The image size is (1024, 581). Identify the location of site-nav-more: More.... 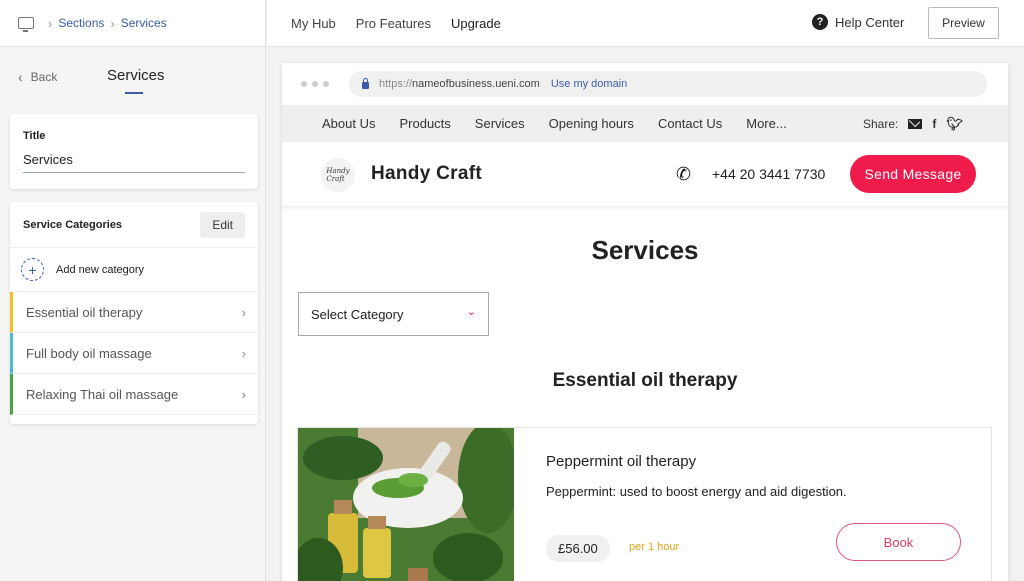
(766, 123).